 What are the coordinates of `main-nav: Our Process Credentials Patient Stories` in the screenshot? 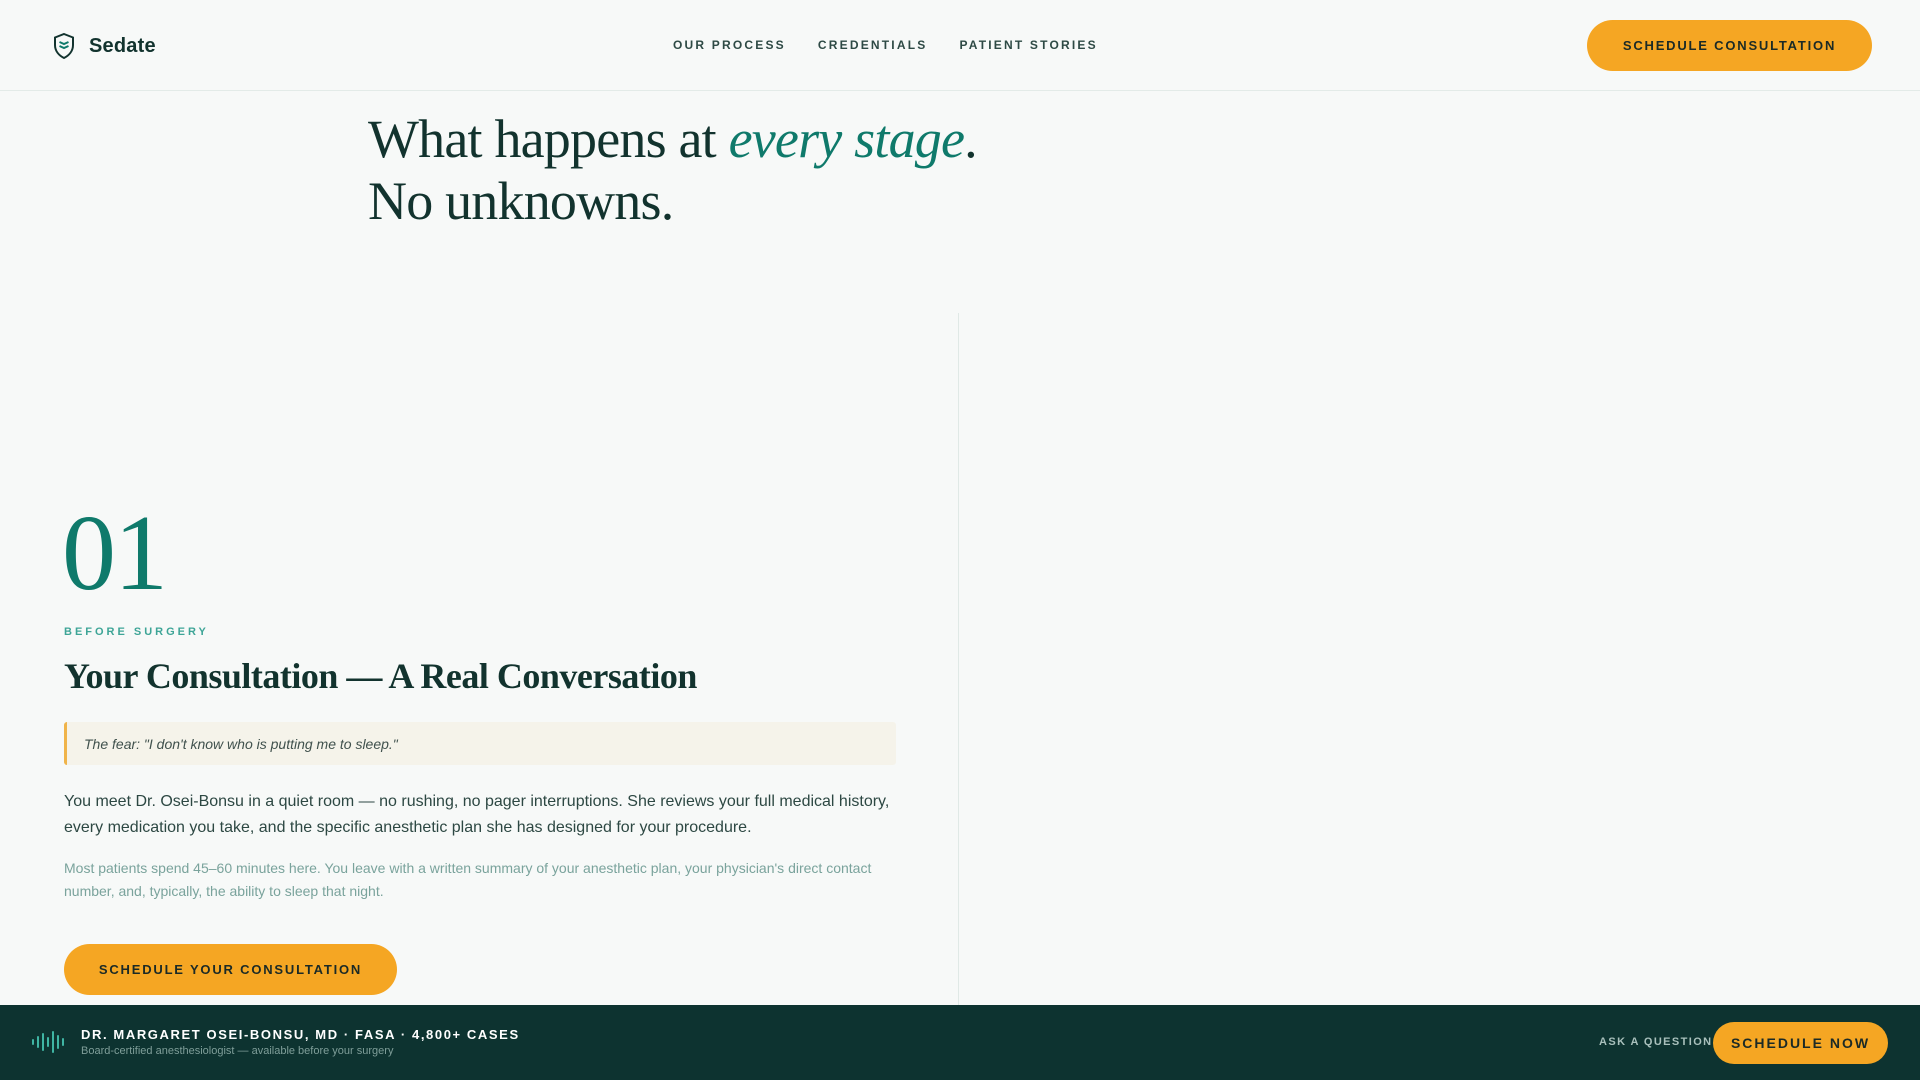 It's located at (885, 45).